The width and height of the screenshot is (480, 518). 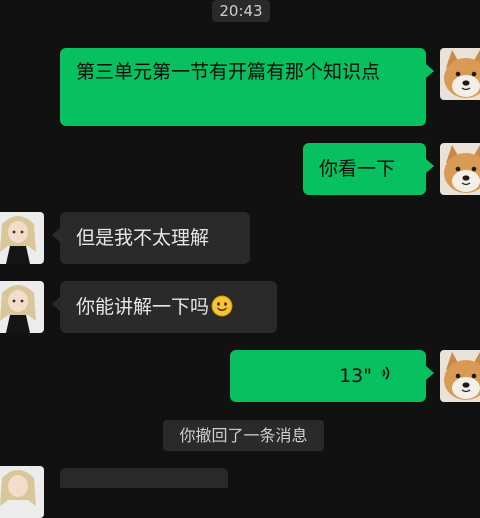 I want to click on message-text: 你看一下, so click(x=357, y=169).